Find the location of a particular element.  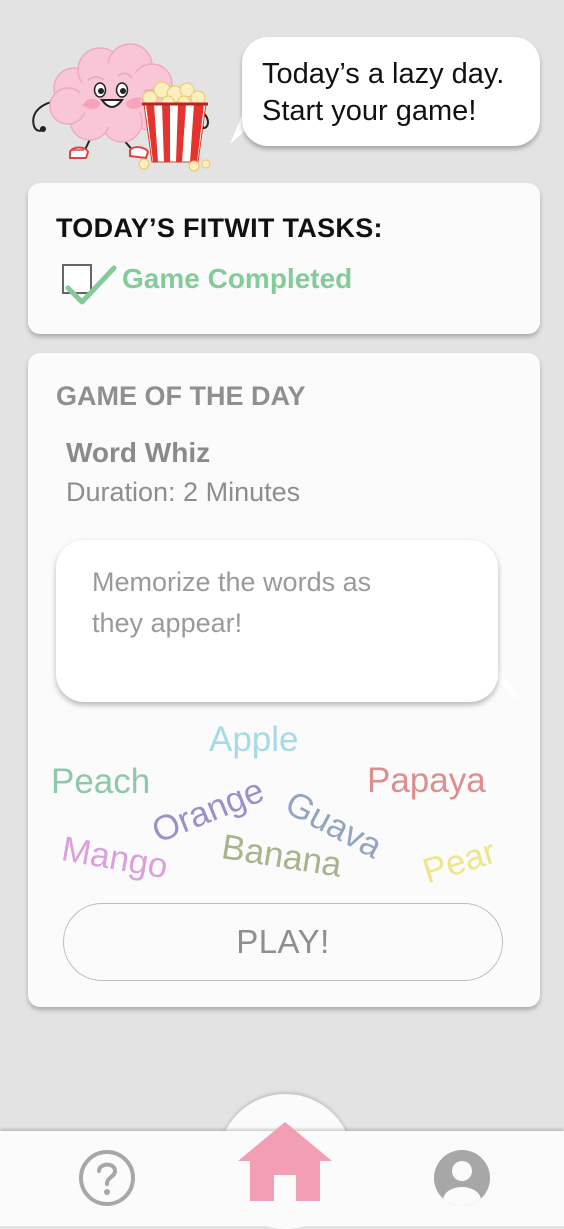

word-peach: Peach is located at coordinates (101, 781).